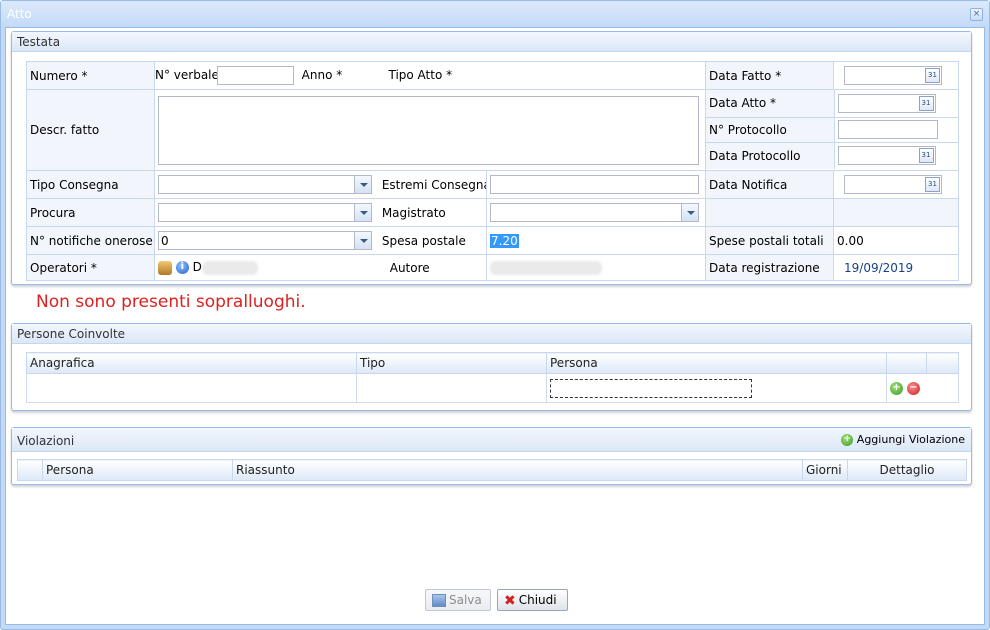 Image resolution: width=990 pixels, height=630 pixels. What do you see at coordinates (887, 129) in the screenshot?
I see `protocollo-input` at bounding box center [887, 129].